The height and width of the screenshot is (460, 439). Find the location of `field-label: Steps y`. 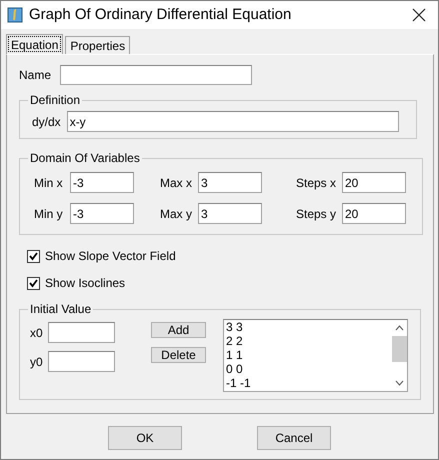

field-label: Steps y is located at coordinates (316, 214).